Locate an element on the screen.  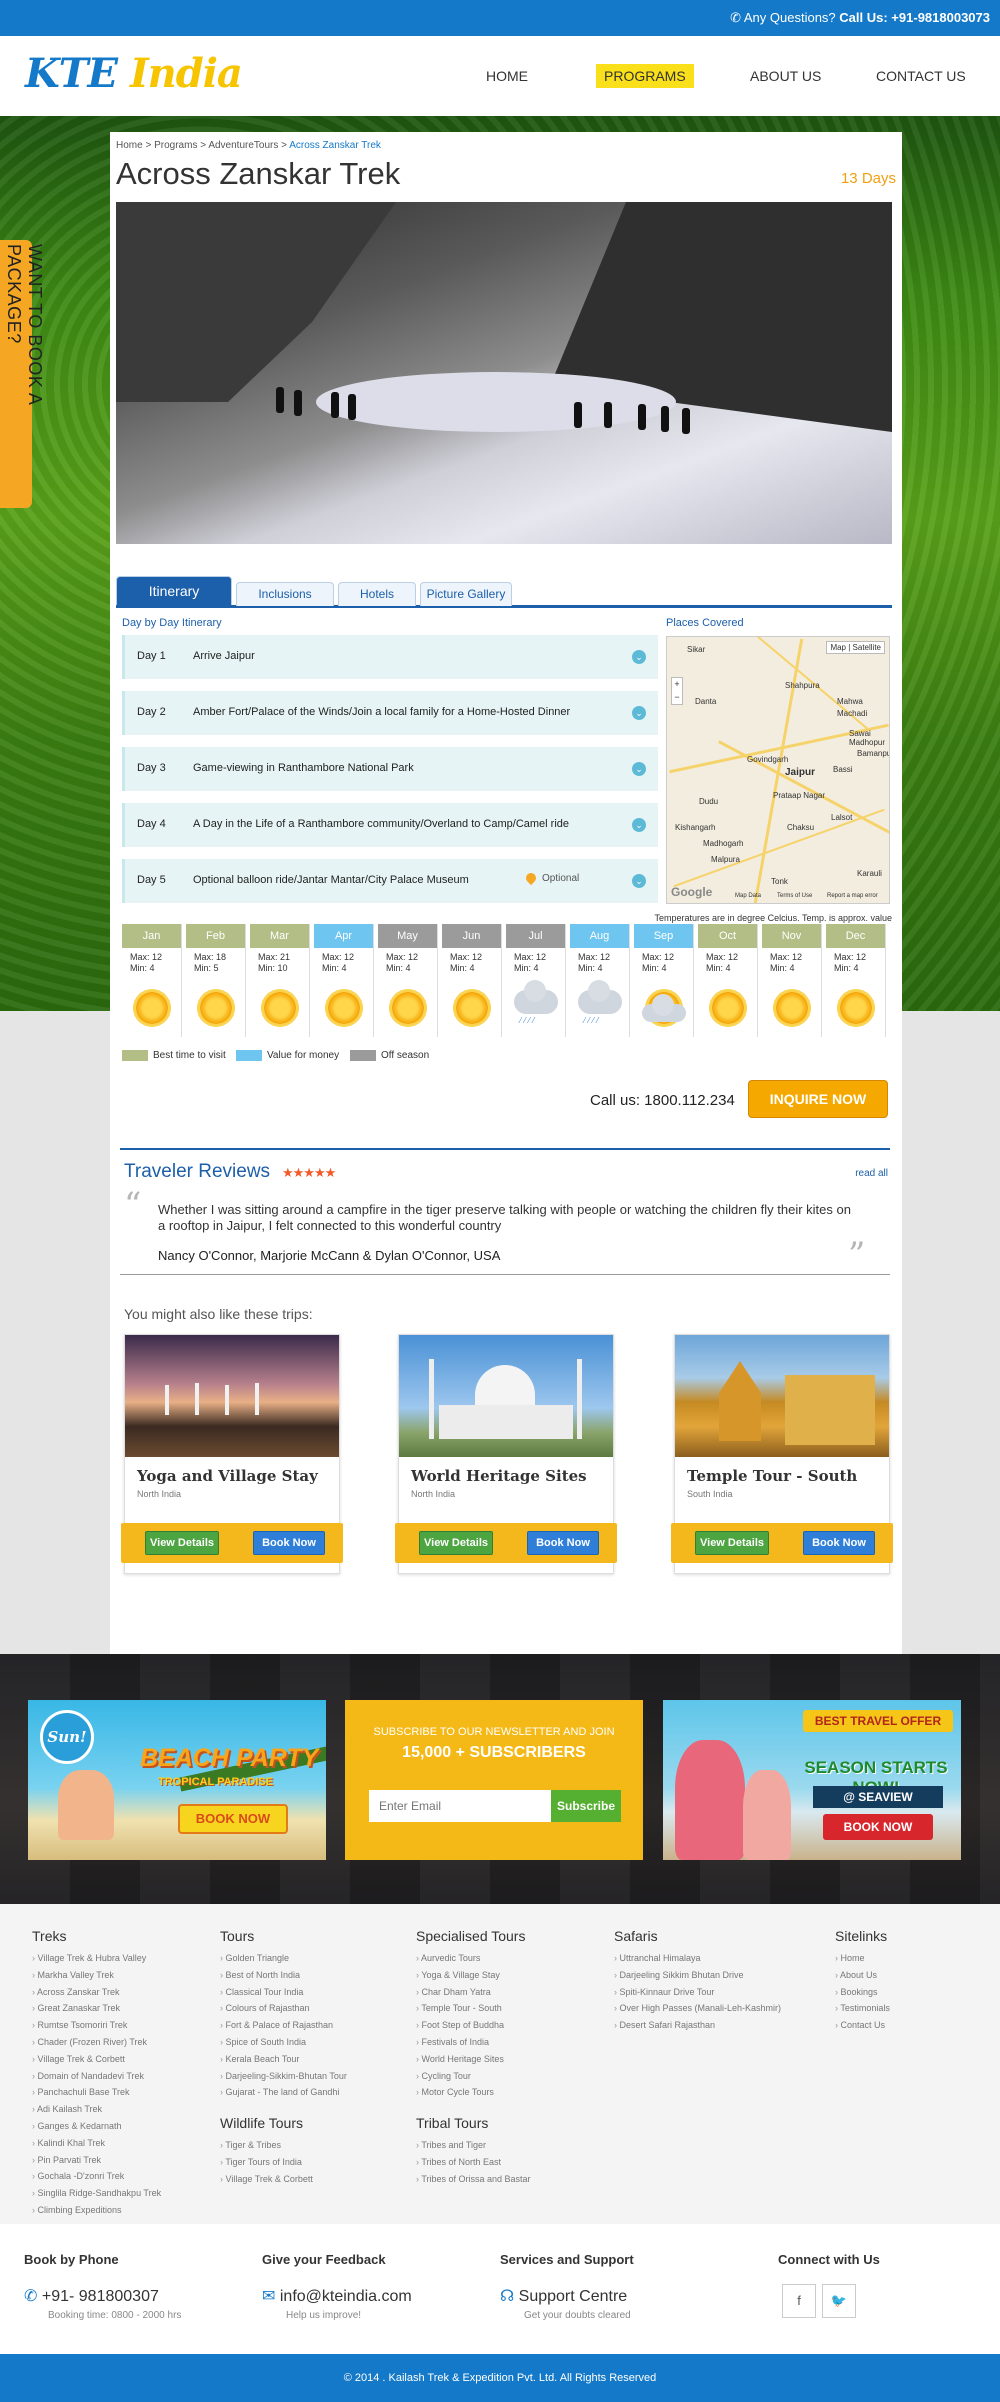
footer-link: About Us is located at coordinates (862, 1975).